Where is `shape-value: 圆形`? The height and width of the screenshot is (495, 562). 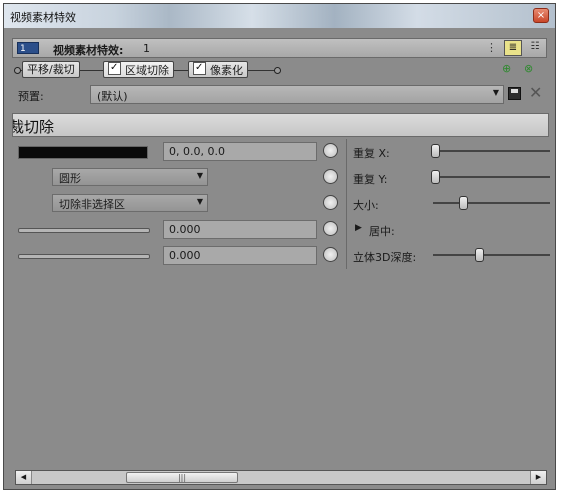 shape-value: 圆形 is located at coordinates (70, 178).